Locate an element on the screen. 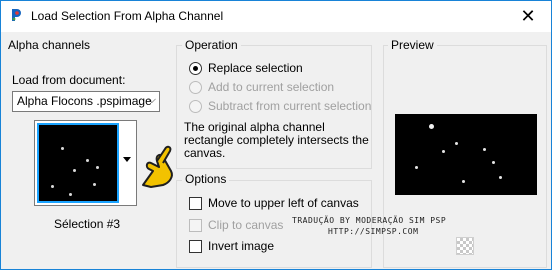 Image resolution: width=552 pixels, height=270 pixels. move-to-upper-left-label: Move to upper left of canvas is located at coordinates (283, 203).